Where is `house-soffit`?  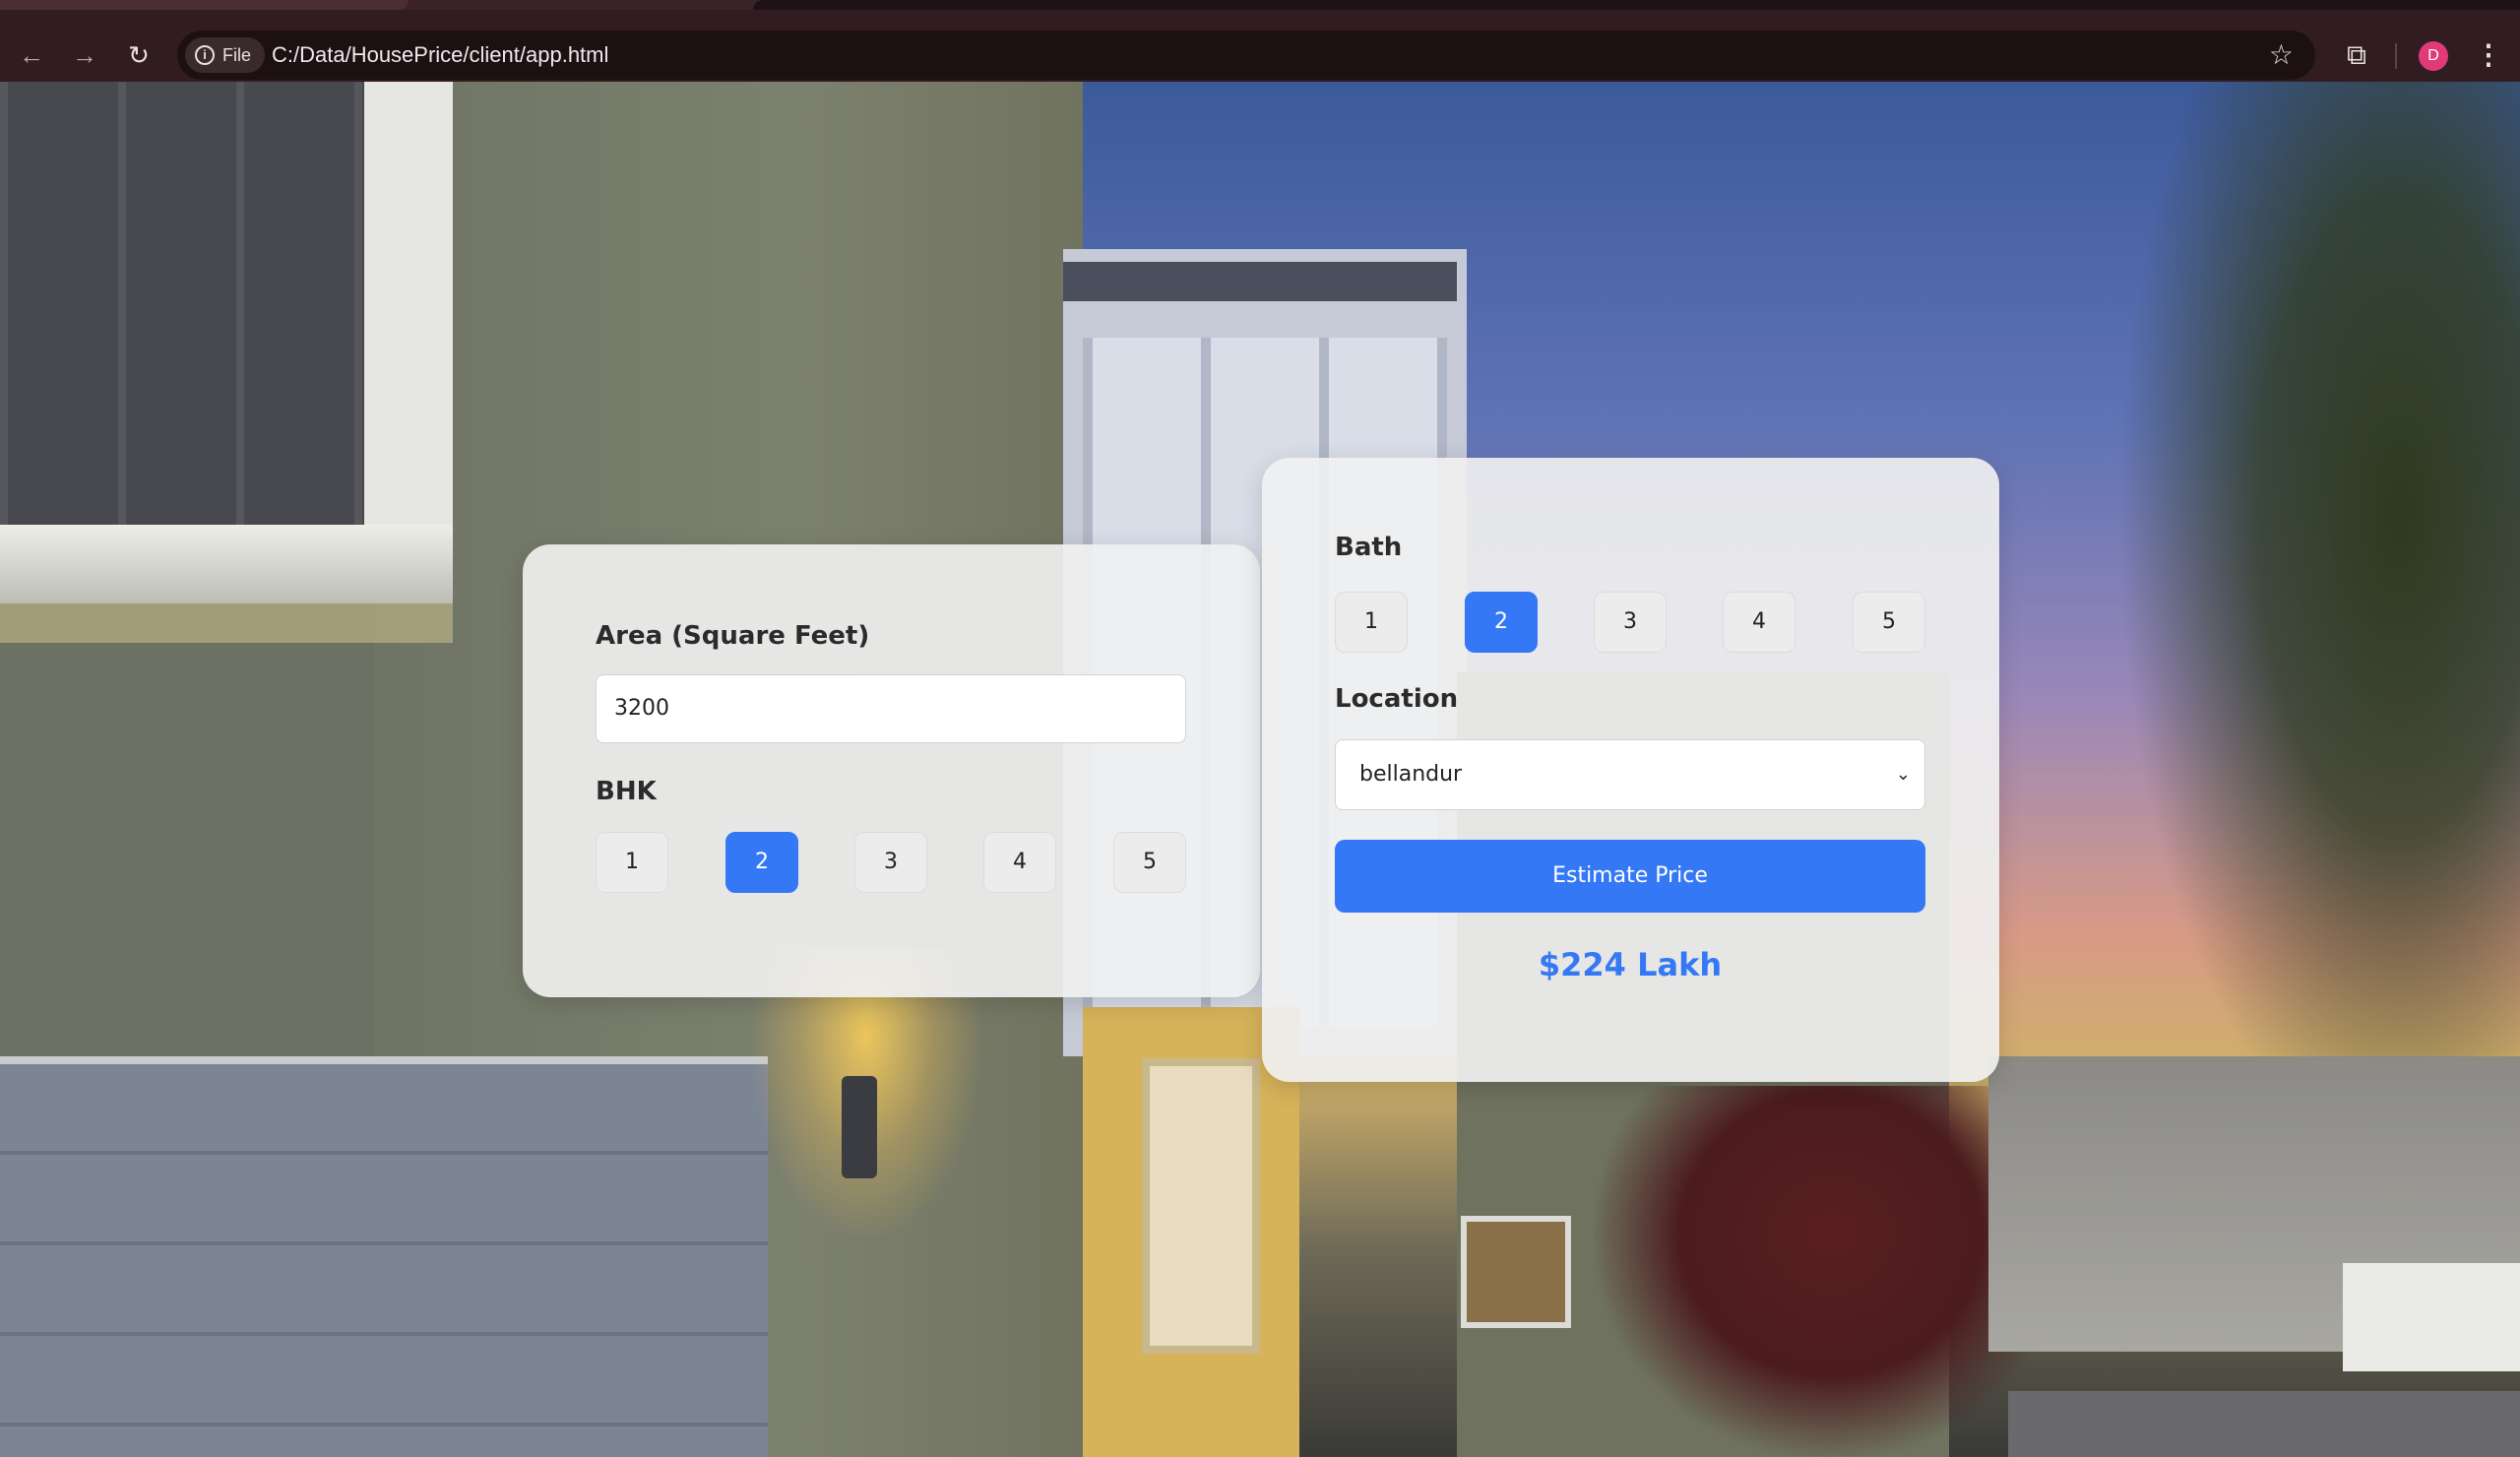 house-soffit is located at coordinates (226, 623).